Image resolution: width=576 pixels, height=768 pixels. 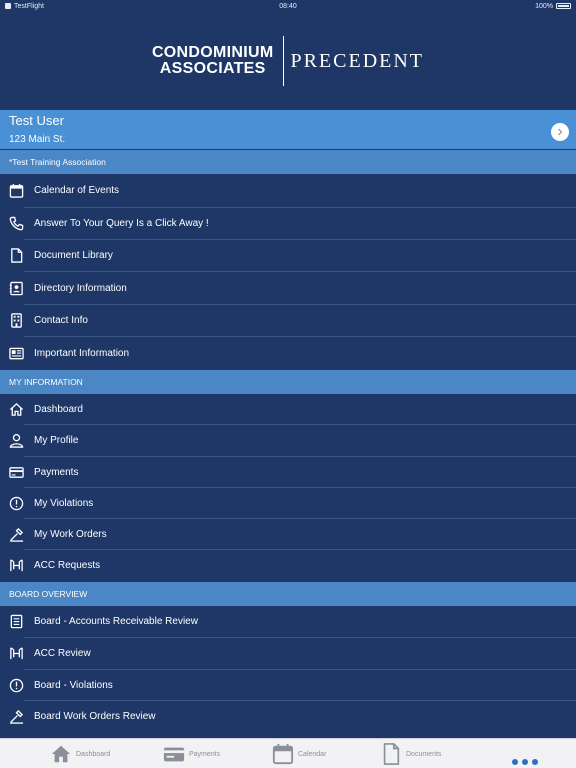 What do you see at coordinates (58, 409) in the screenshot?
I see `menu-item-label: Dashboard` at bounding box center [58, 409].